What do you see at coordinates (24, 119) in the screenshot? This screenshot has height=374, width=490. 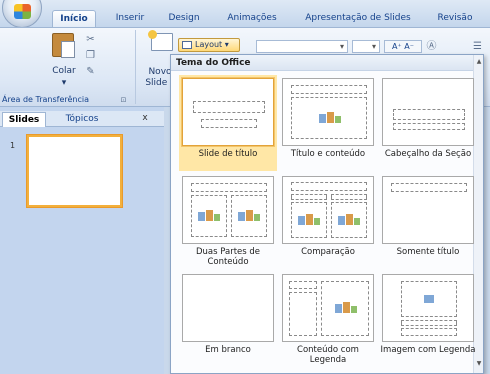 I see `tab-slides: Slides` at bounding box center [24, 119].